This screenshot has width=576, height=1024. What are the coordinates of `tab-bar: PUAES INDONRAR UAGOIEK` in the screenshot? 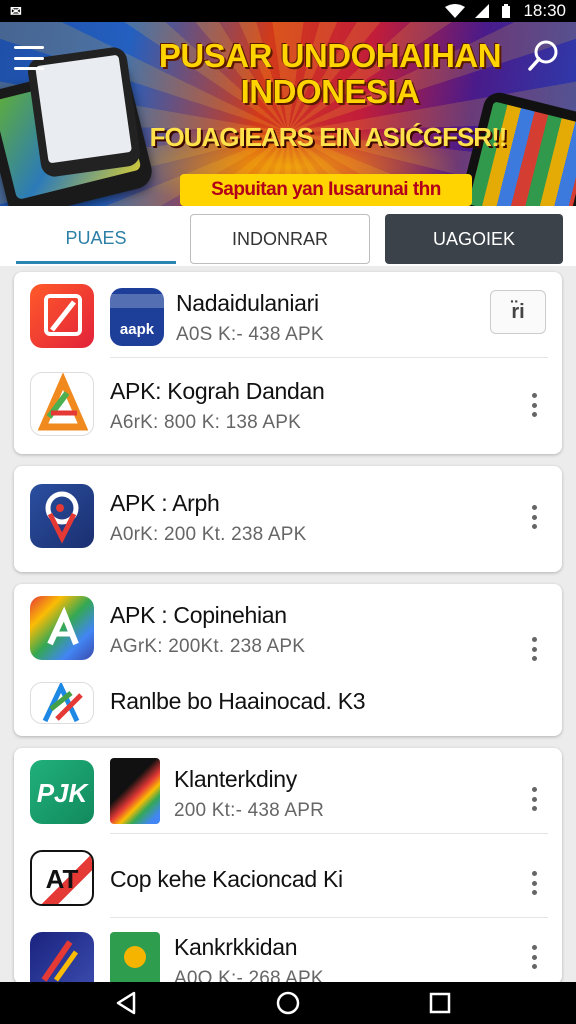 It's located at (288, 236).